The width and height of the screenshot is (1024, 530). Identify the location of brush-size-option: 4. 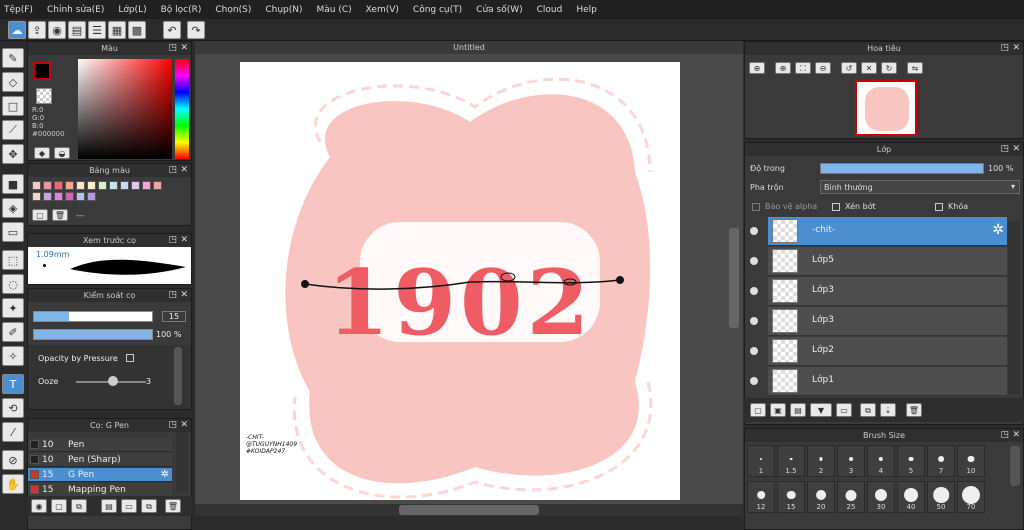
(881, 461).